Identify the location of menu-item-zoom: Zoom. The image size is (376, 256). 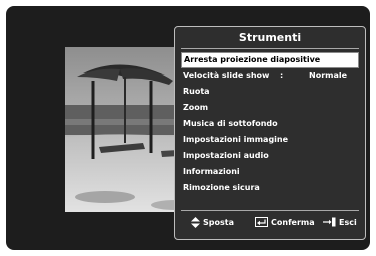
(270, 108).